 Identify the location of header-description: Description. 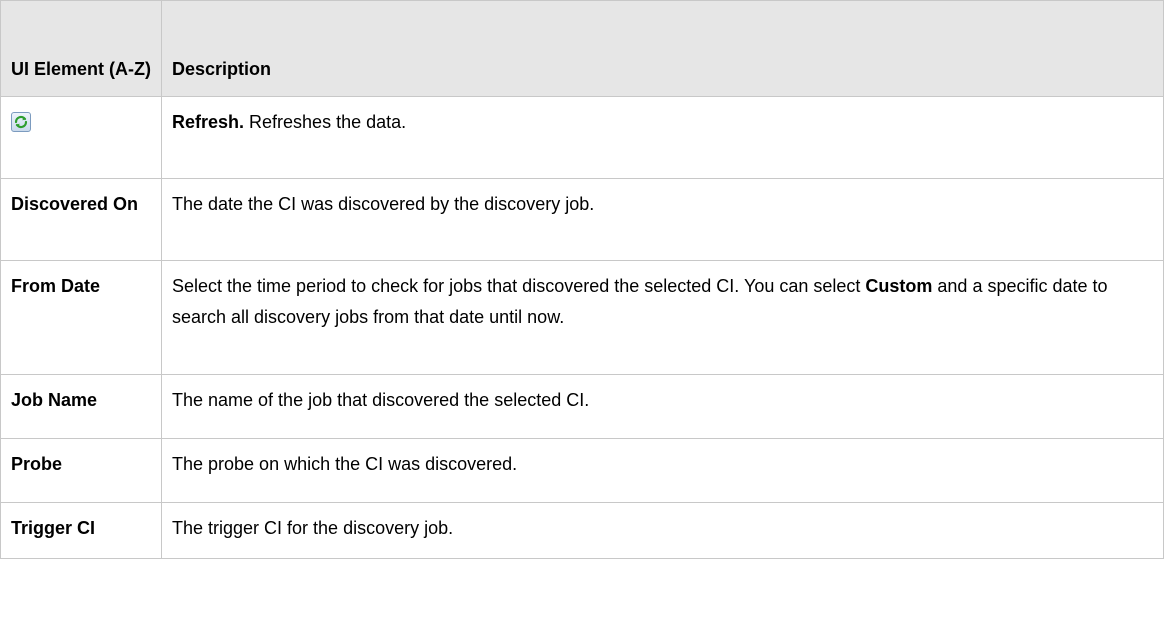
(662, 48).